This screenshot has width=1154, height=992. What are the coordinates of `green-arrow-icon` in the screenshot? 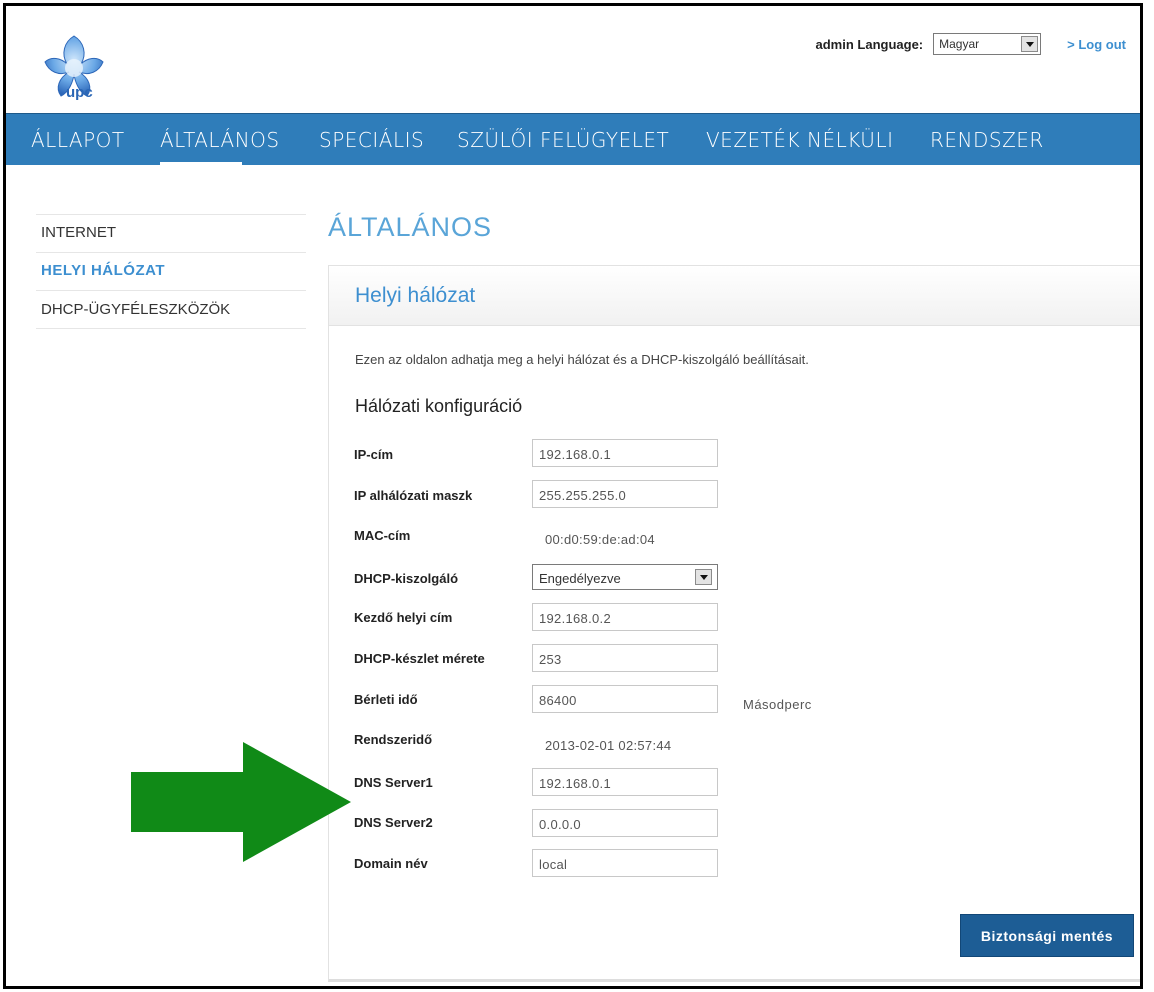 It's located at (241, 802).